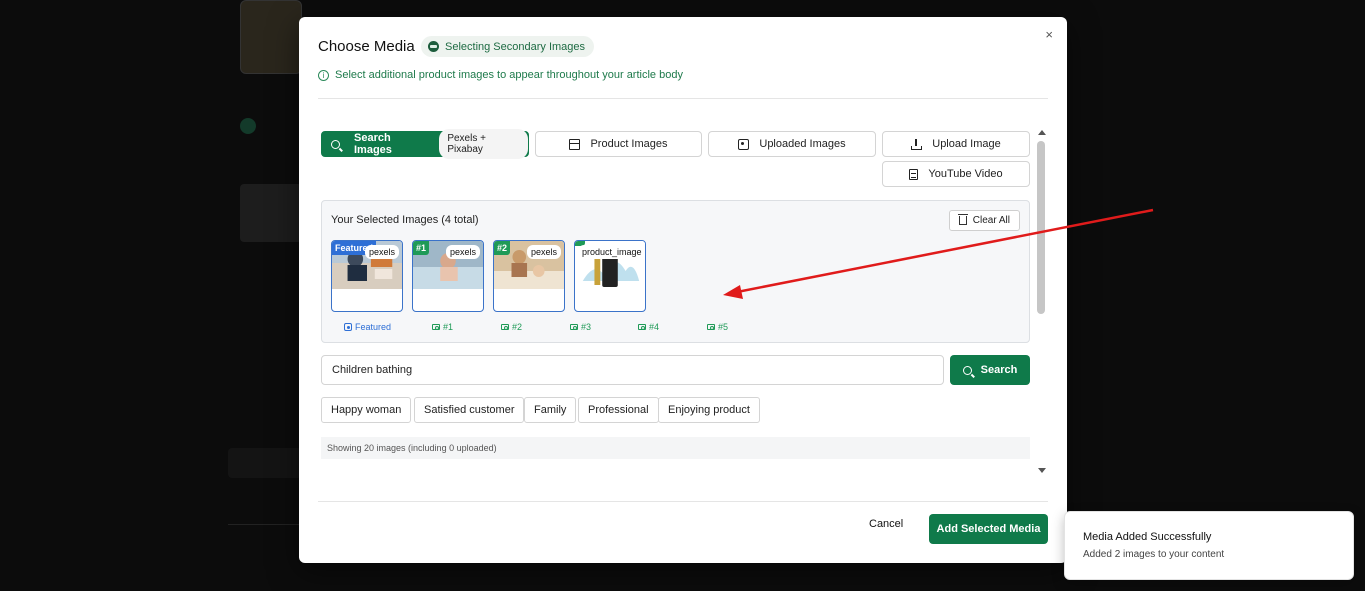  What do you see at coordinates (366, 410) in the screenshot?
I see `suggestion-chip: Happy woman` at bounding box center [366, 410].